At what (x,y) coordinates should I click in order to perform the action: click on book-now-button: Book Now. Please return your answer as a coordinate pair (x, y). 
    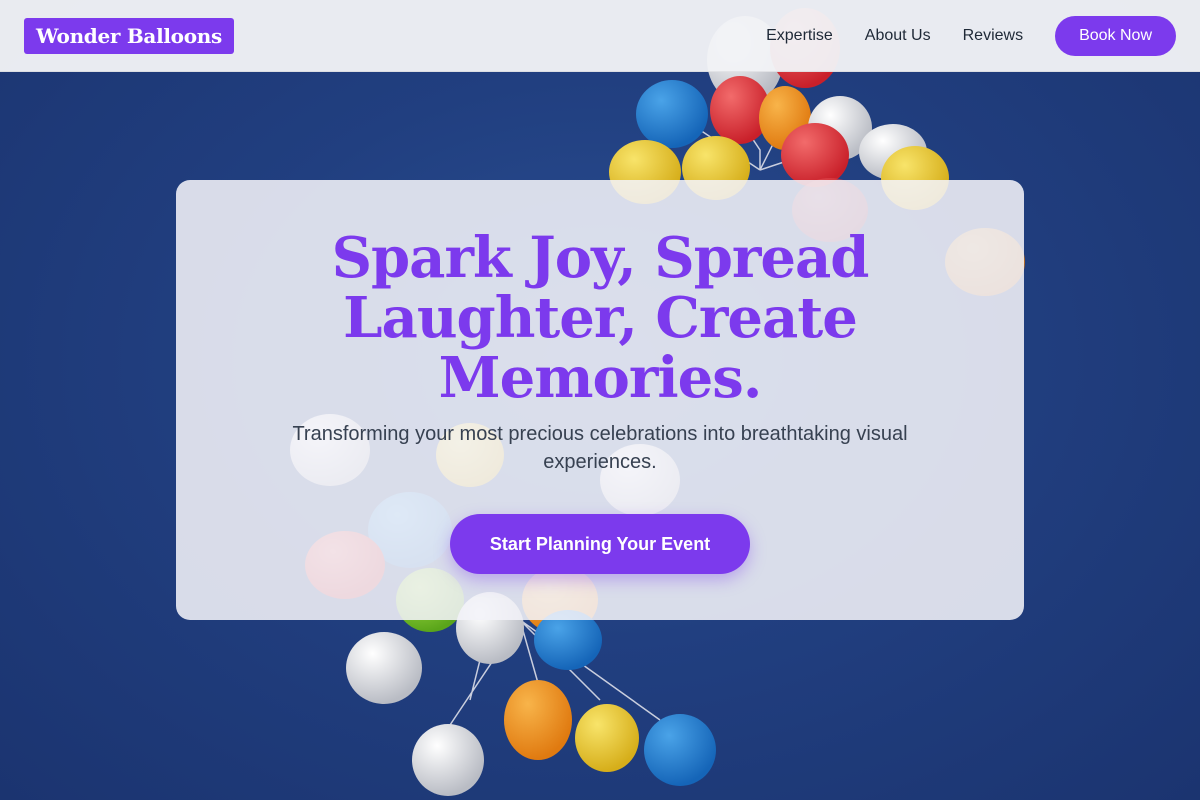
    Looking at the image, I should click on (1115, 35).